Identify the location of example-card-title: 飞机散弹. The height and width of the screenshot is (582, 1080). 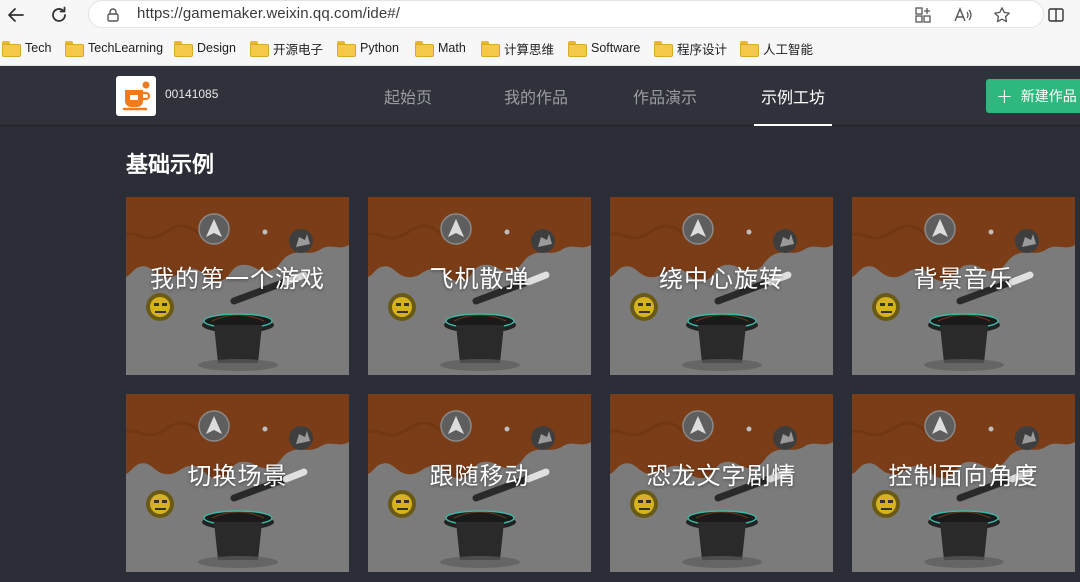
(479, 279).